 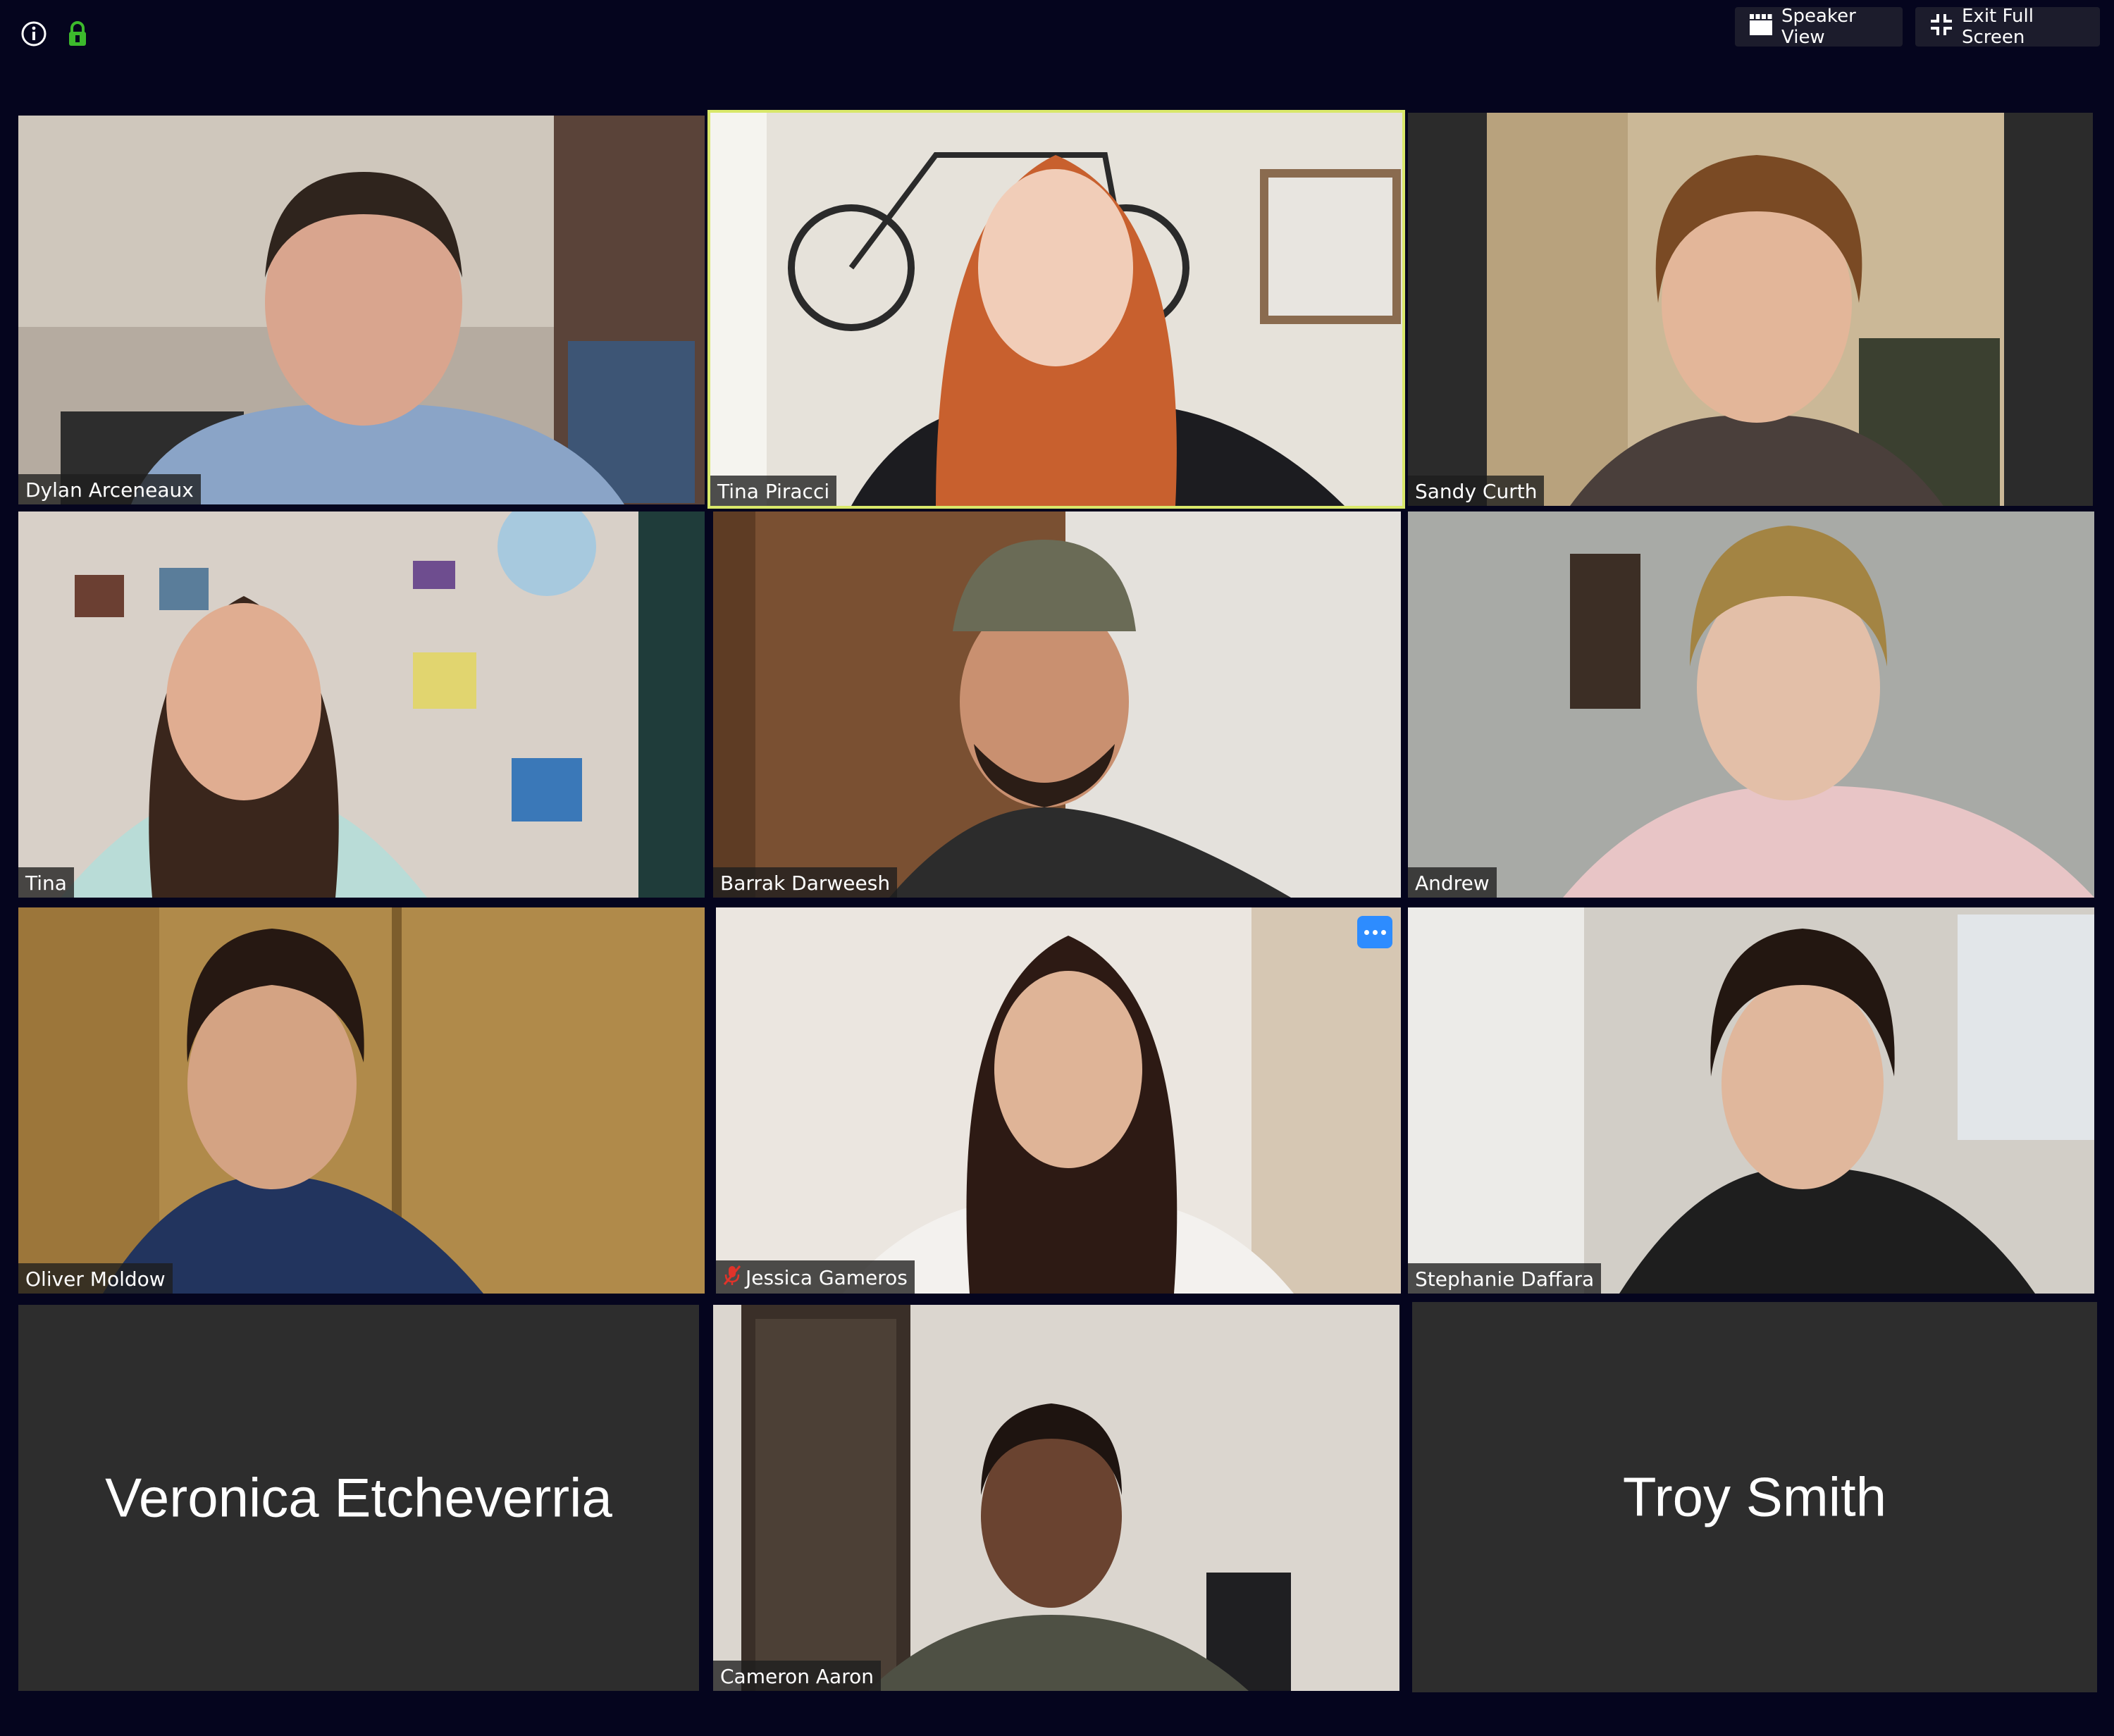 I want to click on video-off-tile: Troy Smith, so click(x=1755, y=1497).